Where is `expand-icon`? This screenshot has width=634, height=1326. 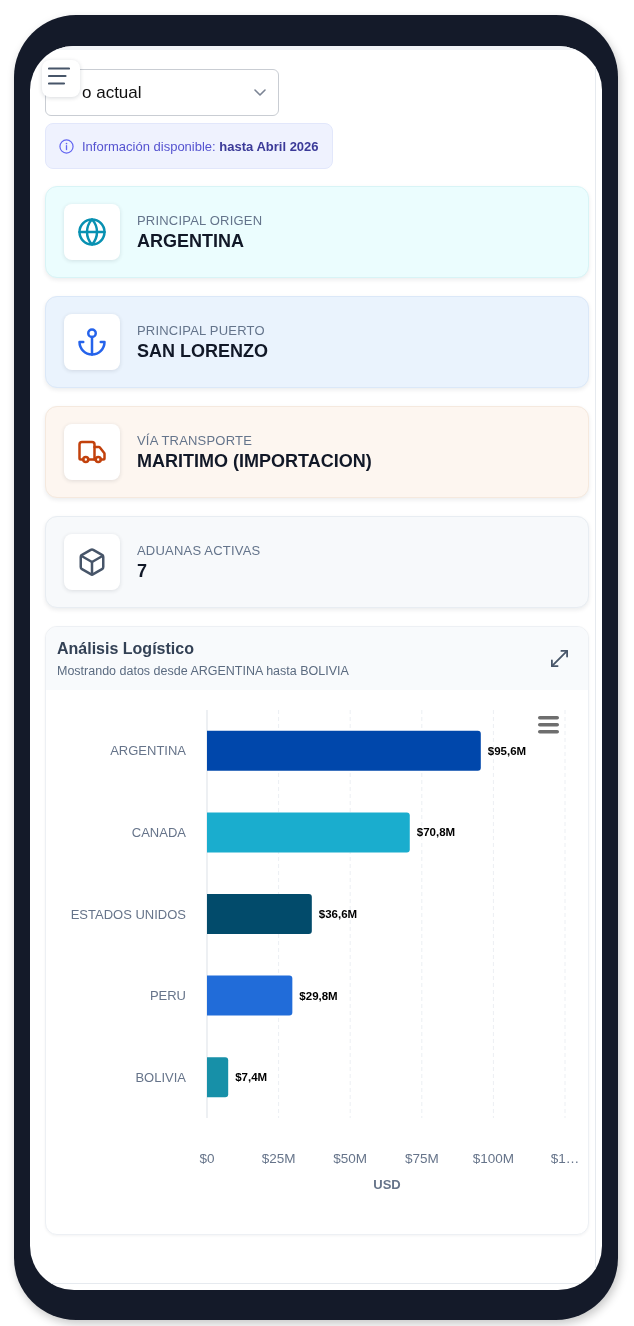
expand-icon is located at coordinates (559, 658).